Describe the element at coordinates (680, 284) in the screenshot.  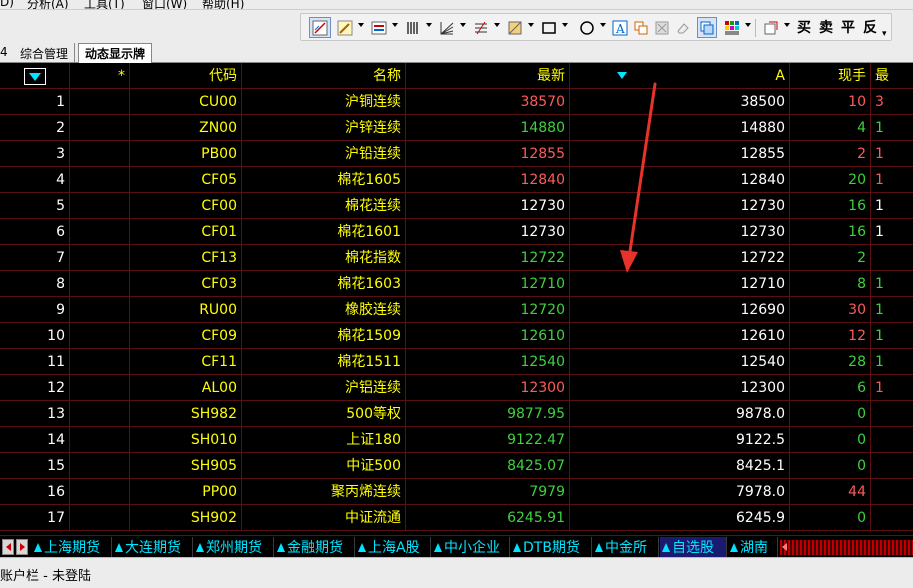
I see `row-a-price: 12710` at that location.